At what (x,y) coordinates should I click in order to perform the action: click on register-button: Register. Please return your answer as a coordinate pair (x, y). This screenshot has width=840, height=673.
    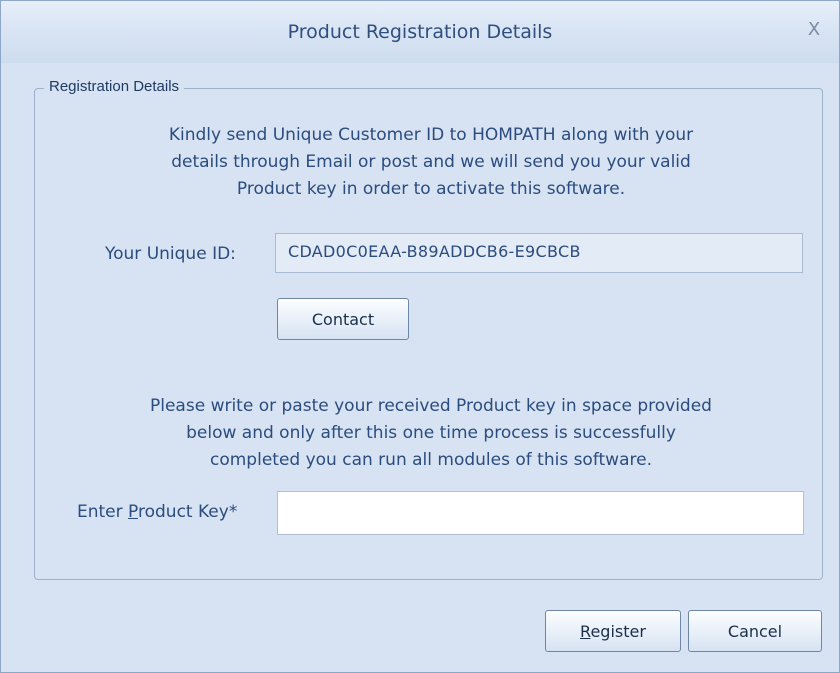
    Looking at the image, I should click on (613, 631).